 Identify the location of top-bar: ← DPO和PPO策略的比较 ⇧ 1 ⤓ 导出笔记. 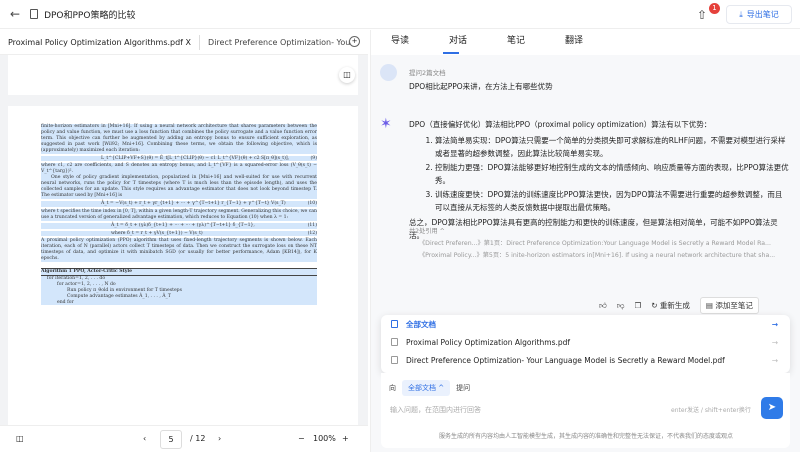
(400, 14).